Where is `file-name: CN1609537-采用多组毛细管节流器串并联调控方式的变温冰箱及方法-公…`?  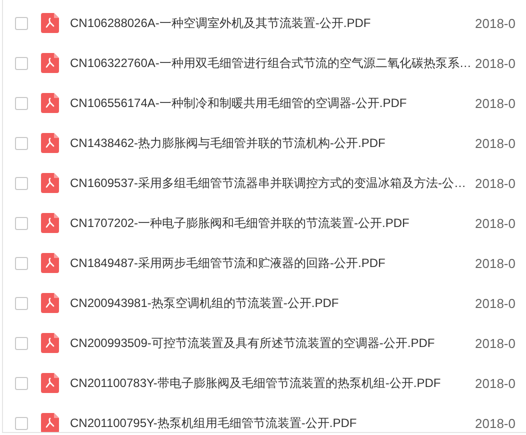
file-name: CN1609537-采用多组毛细管节流器串并联调控方式的变温冰箱及方法-公… is located at coordinates (272, 183).